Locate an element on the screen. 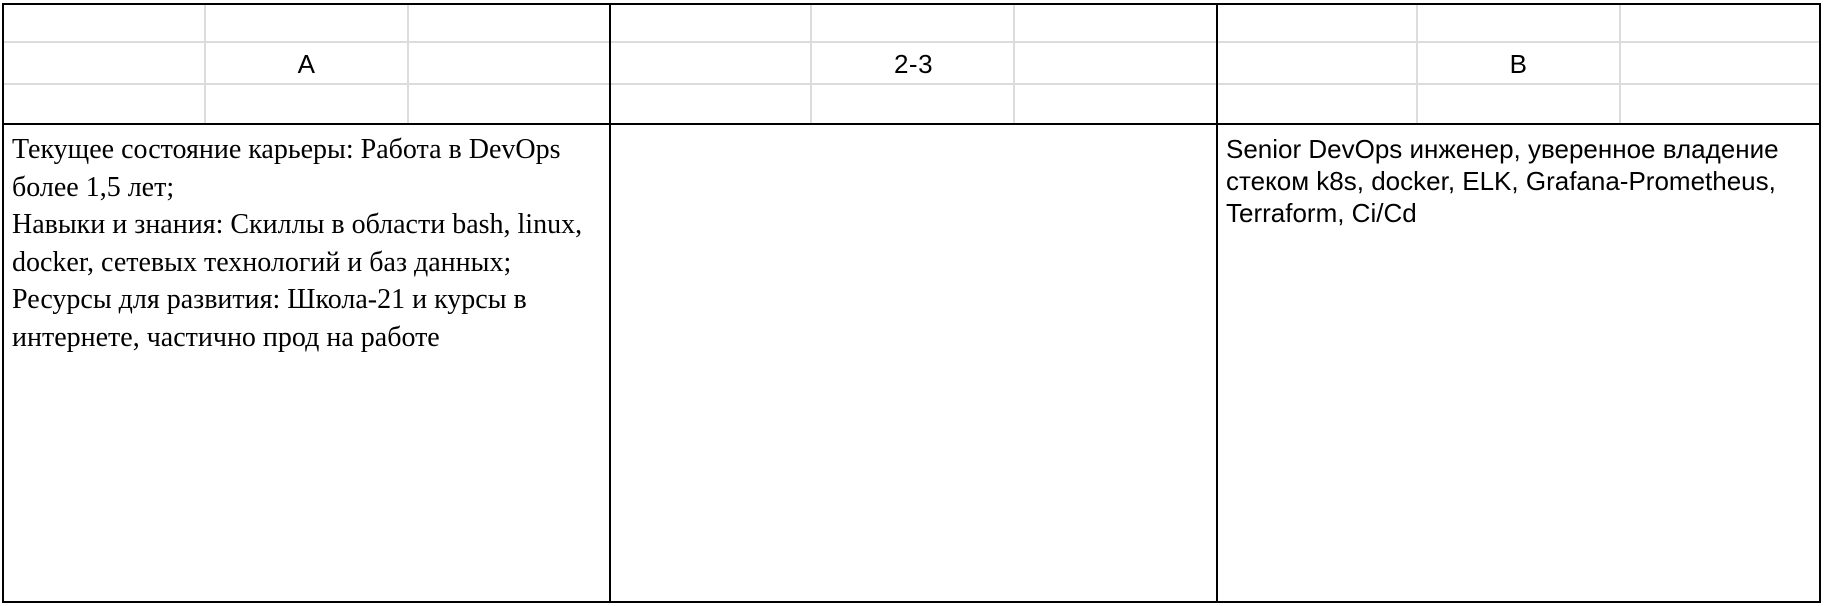  header-divider is located at coordinates (911, 124).